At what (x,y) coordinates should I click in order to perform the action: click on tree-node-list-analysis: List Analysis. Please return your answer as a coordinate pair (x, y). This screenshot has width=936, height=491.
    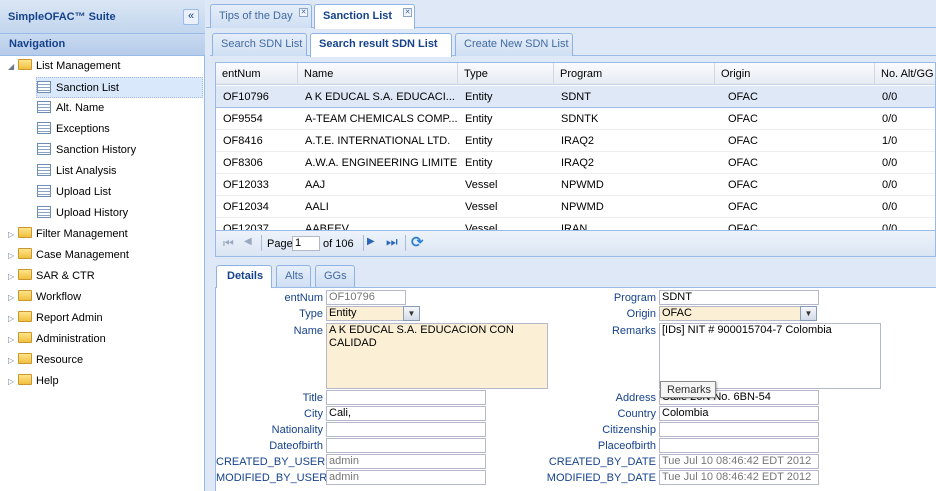
    Looking at the image, I should click on (77, 171).